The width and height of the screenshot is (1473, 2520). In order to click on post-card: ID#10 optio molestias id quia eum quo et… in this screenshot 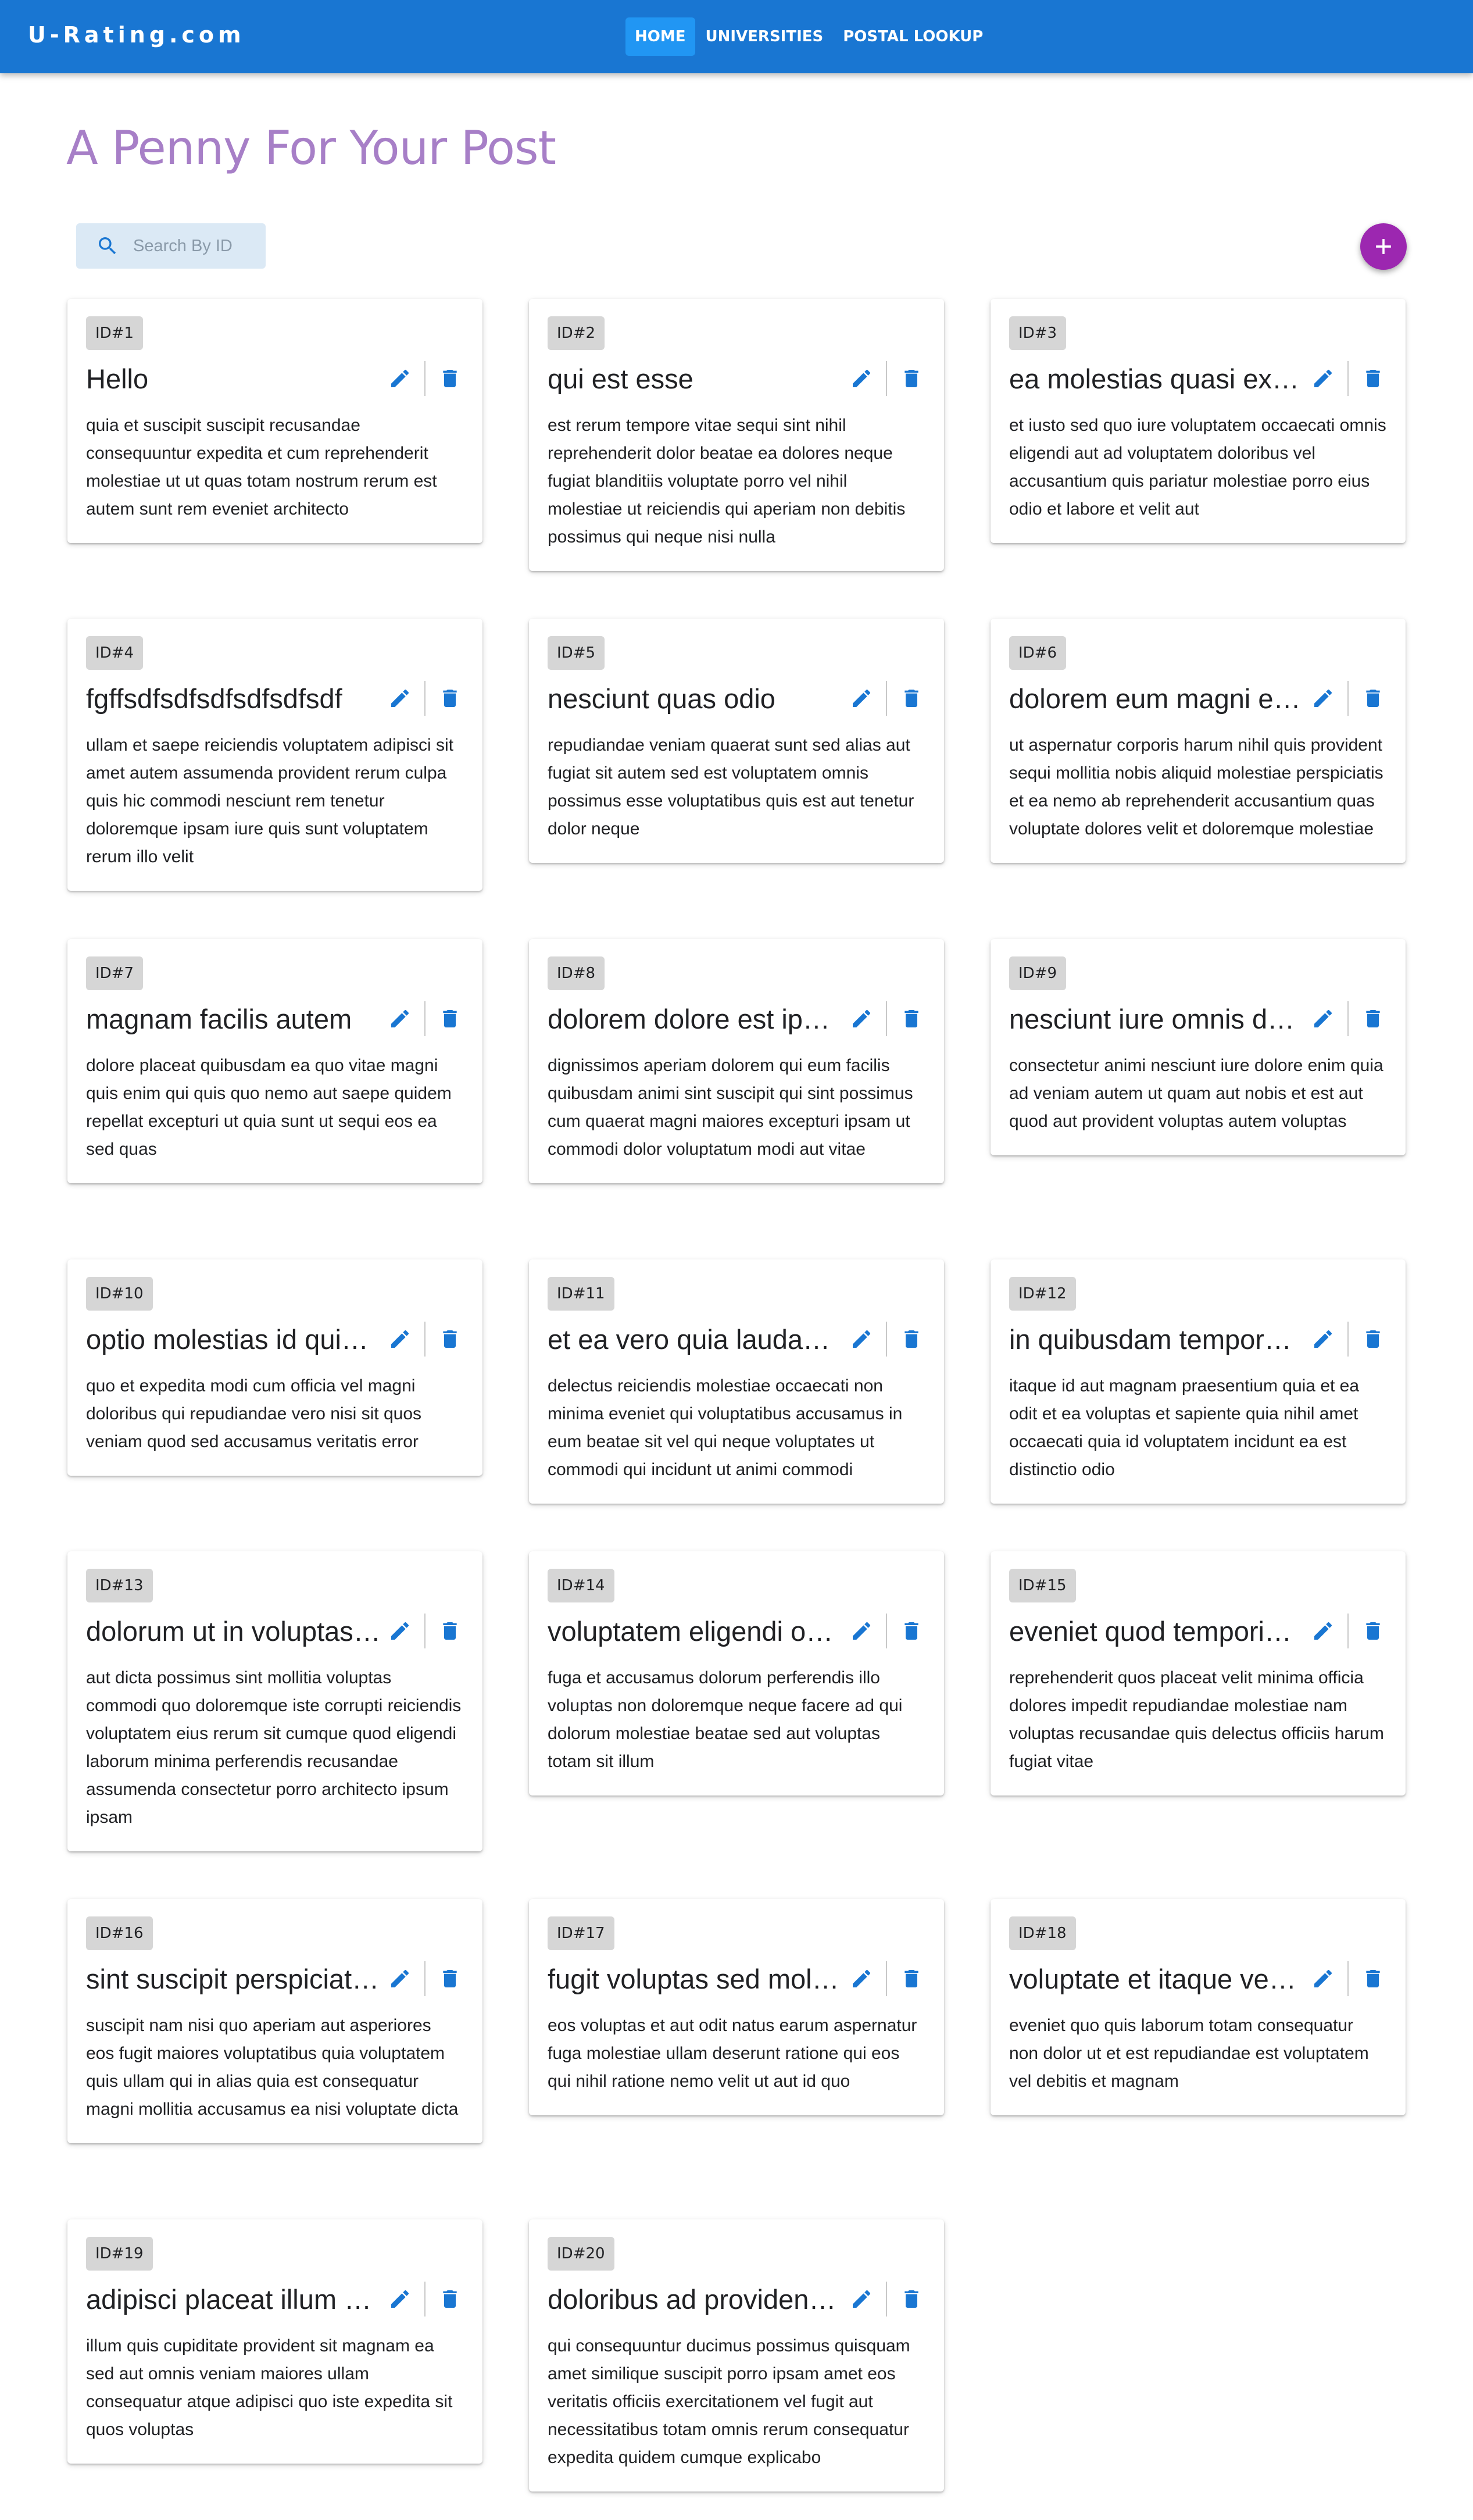, I will do `click(274, 1368)`.